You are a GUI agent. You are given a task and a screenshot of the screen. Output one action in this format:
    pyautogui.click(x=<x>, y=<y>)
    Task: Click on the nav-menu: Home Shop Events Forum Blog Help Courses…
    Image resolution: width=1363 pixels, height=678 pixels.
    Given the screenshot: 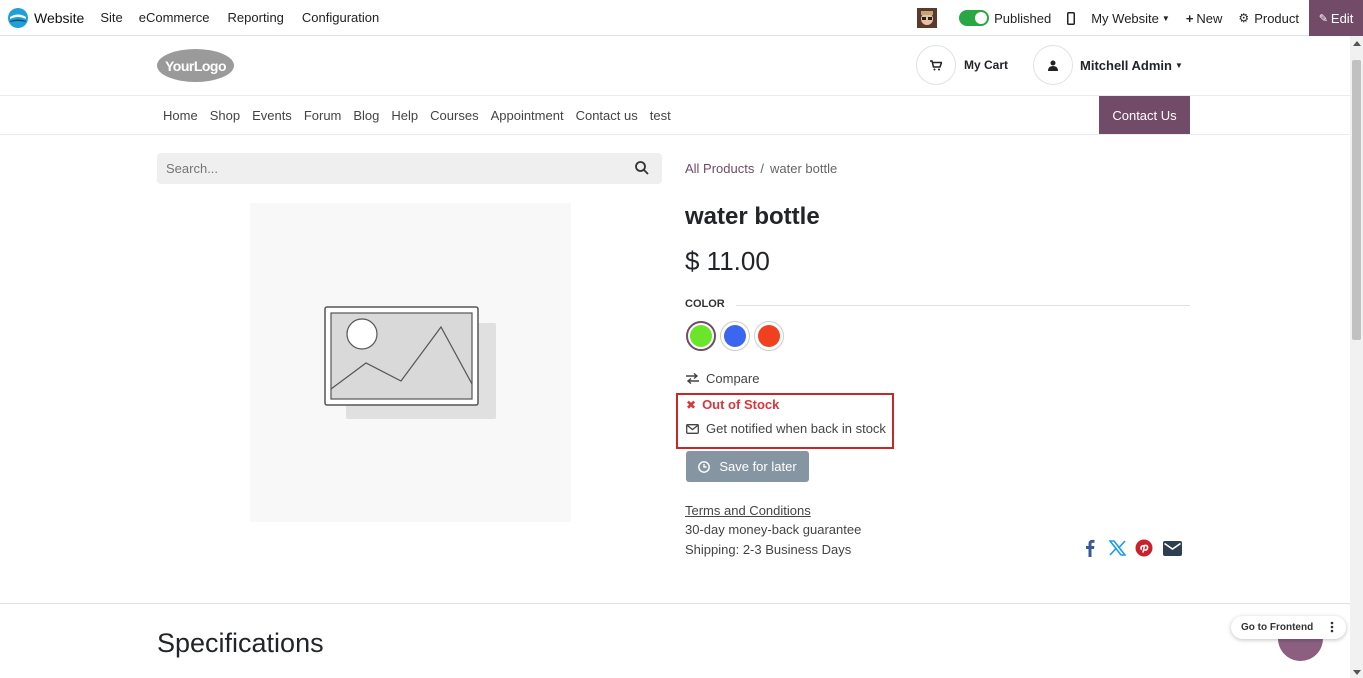 What is the action you would take?
    pyautogui.click(x=417, y=115)
    